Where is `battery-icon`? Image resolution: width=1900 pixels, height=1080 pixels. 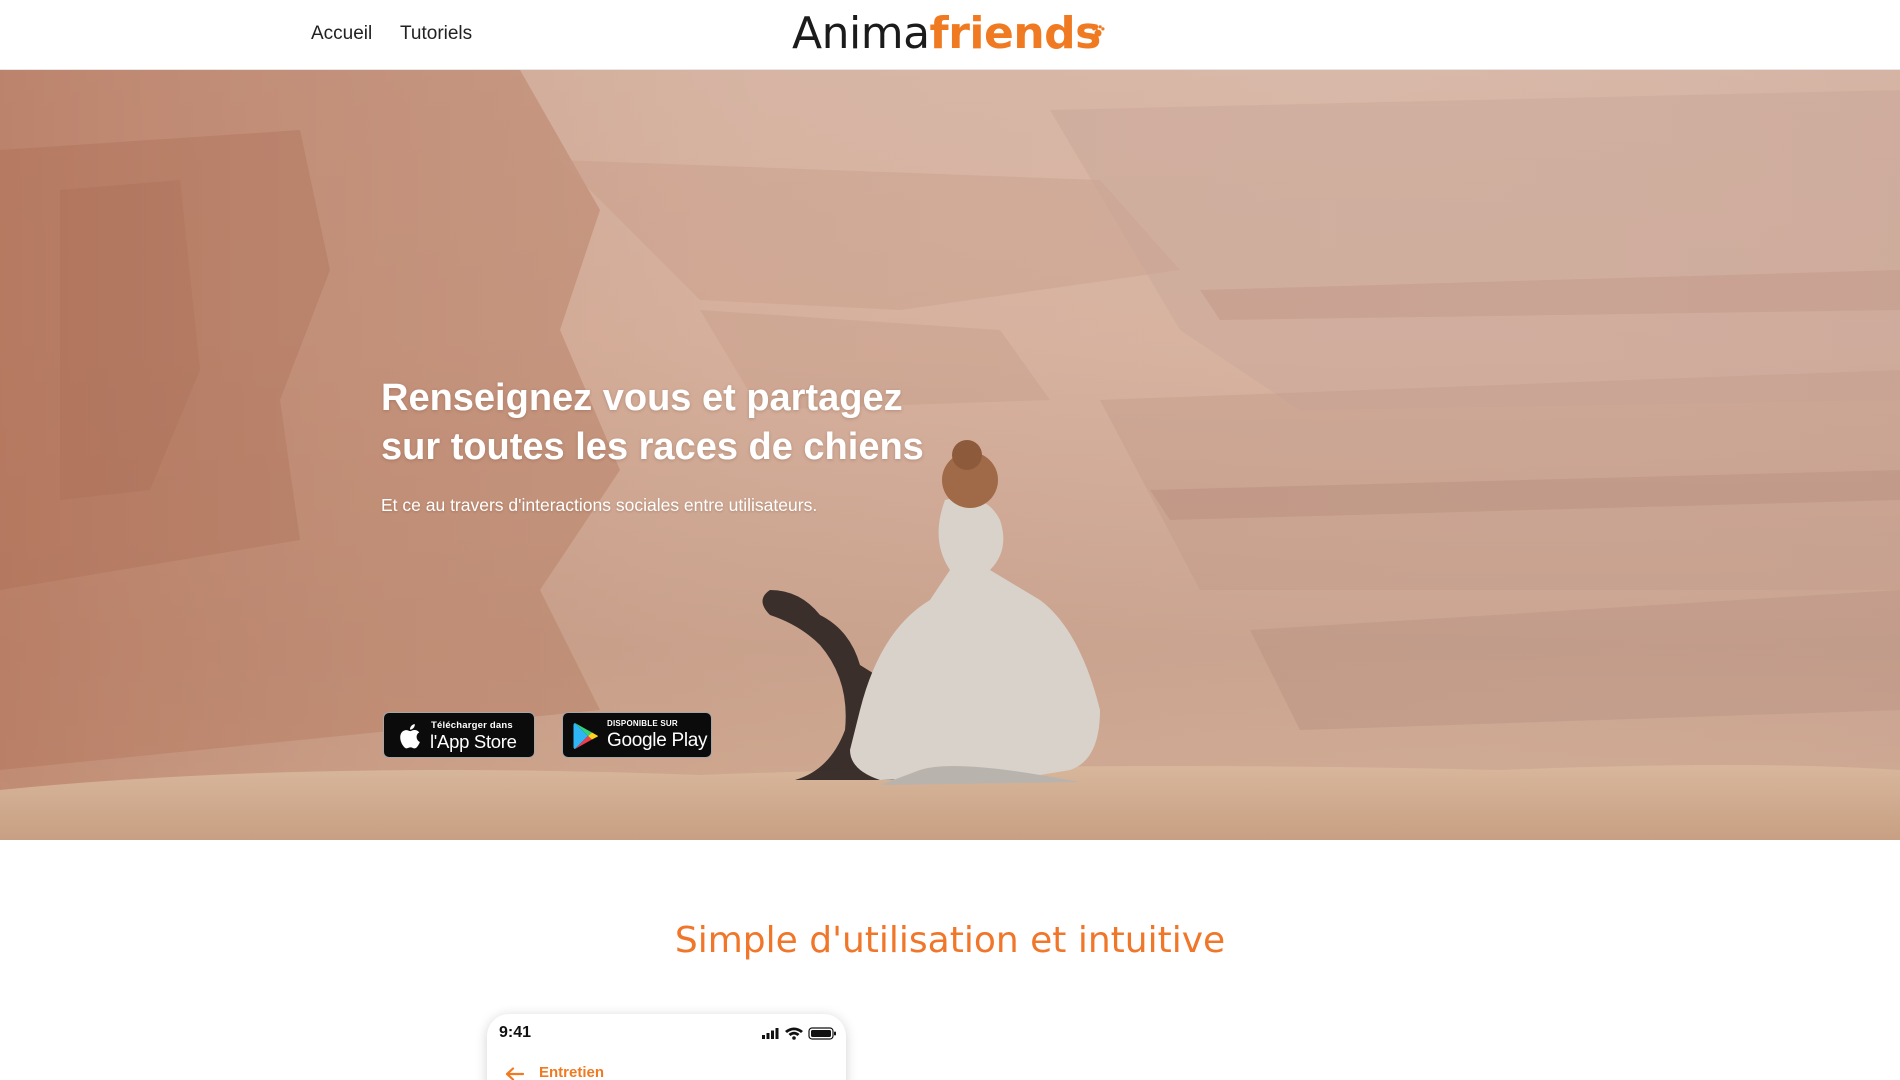 battery-icon is located at coordinates (822, 1033).